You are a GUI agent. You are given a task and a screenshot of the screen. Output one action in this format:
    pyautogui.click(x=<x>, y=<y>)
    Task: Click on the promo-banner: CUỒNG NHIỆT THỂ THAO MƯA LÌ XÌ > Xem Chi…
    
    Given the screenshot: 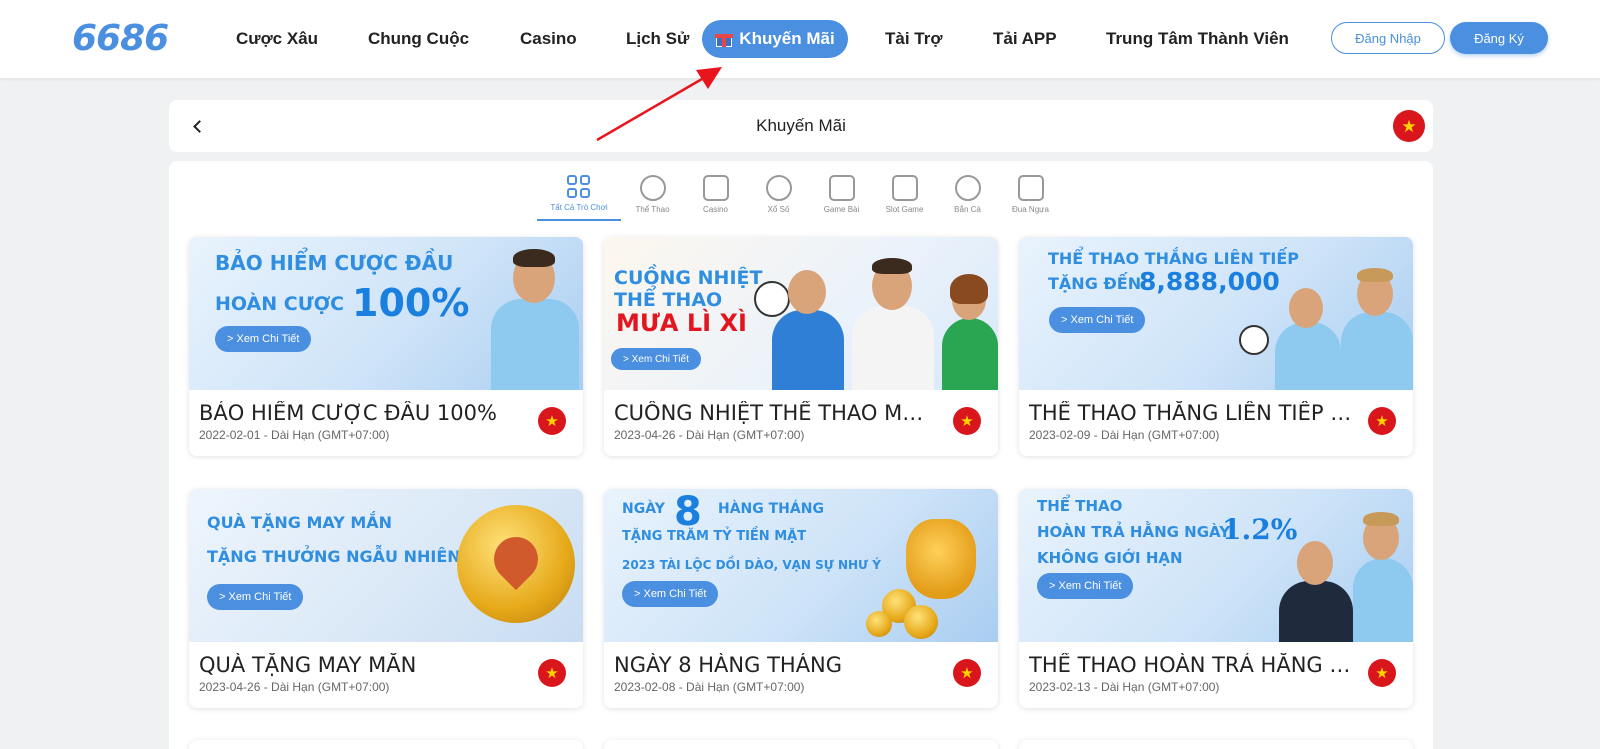 What is the action you would take?
    pyautogui.click(x=801, y=313)
    